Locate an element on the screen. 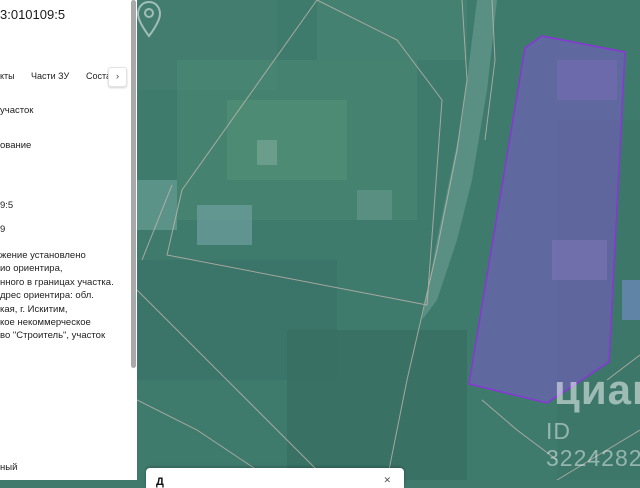  address-line: нного в границах участка. is located at coordinates (57, 282).